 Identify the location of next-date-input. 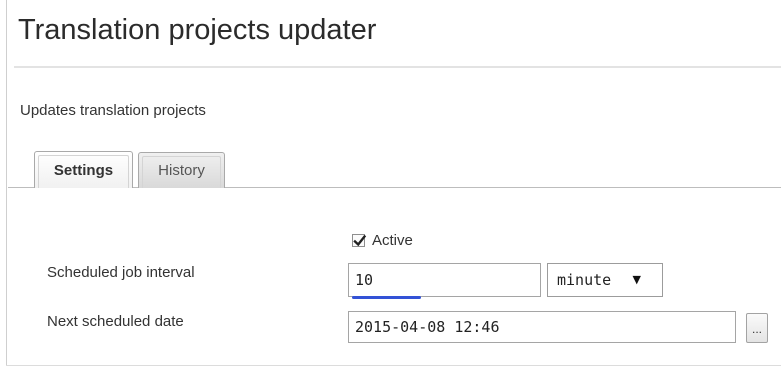
(542, 327).